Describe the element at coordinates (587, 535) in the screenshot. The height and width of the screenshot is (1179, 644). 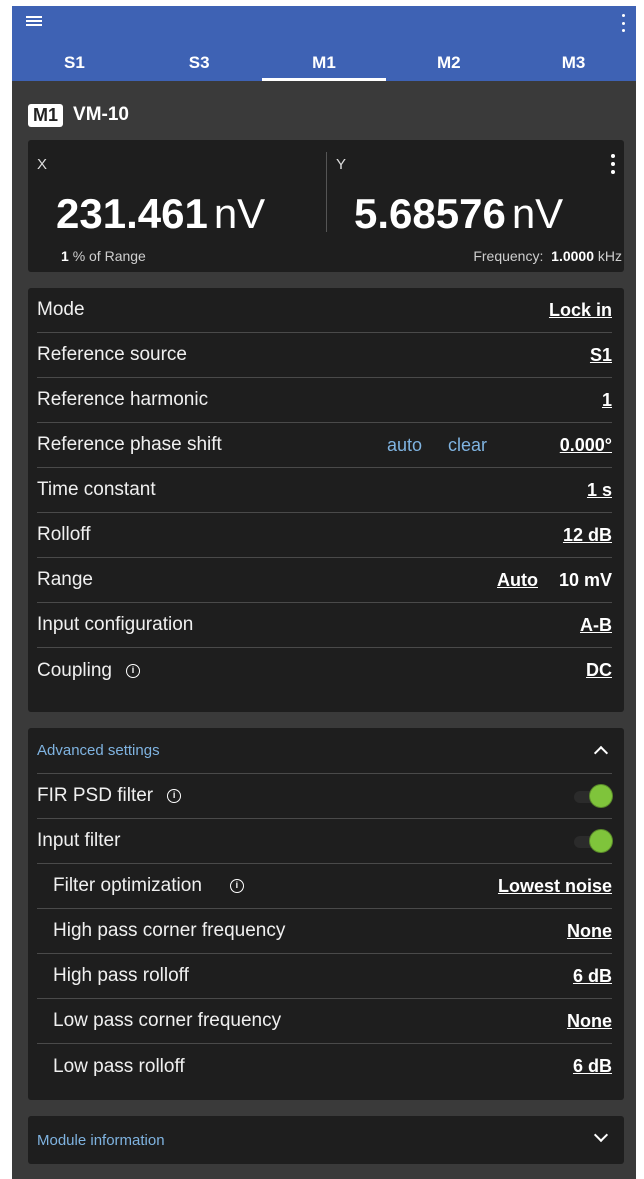
I see `rolloff-value: 12 dB` at that location.